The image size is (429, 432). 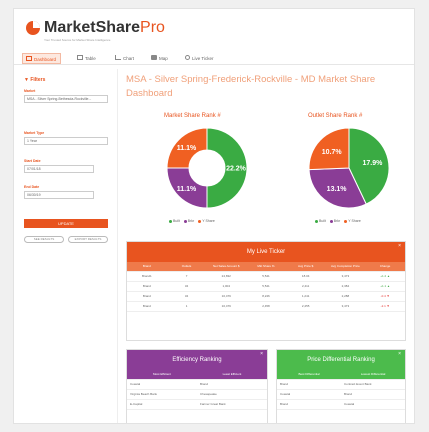 I want to click on logo-icon, so click(x=33, y=28).